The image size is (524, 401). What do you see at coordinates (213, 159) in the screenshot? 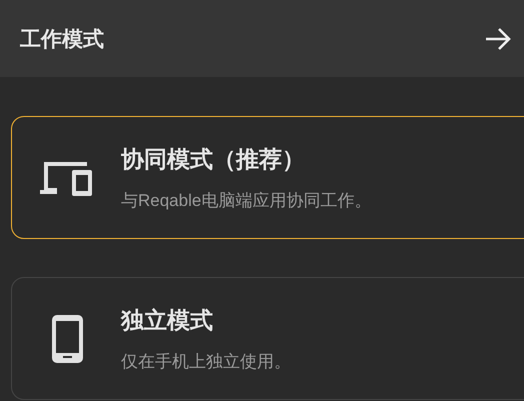
I see `mode-title: 协同模式（推荐）` at bounding box center [213, 159].